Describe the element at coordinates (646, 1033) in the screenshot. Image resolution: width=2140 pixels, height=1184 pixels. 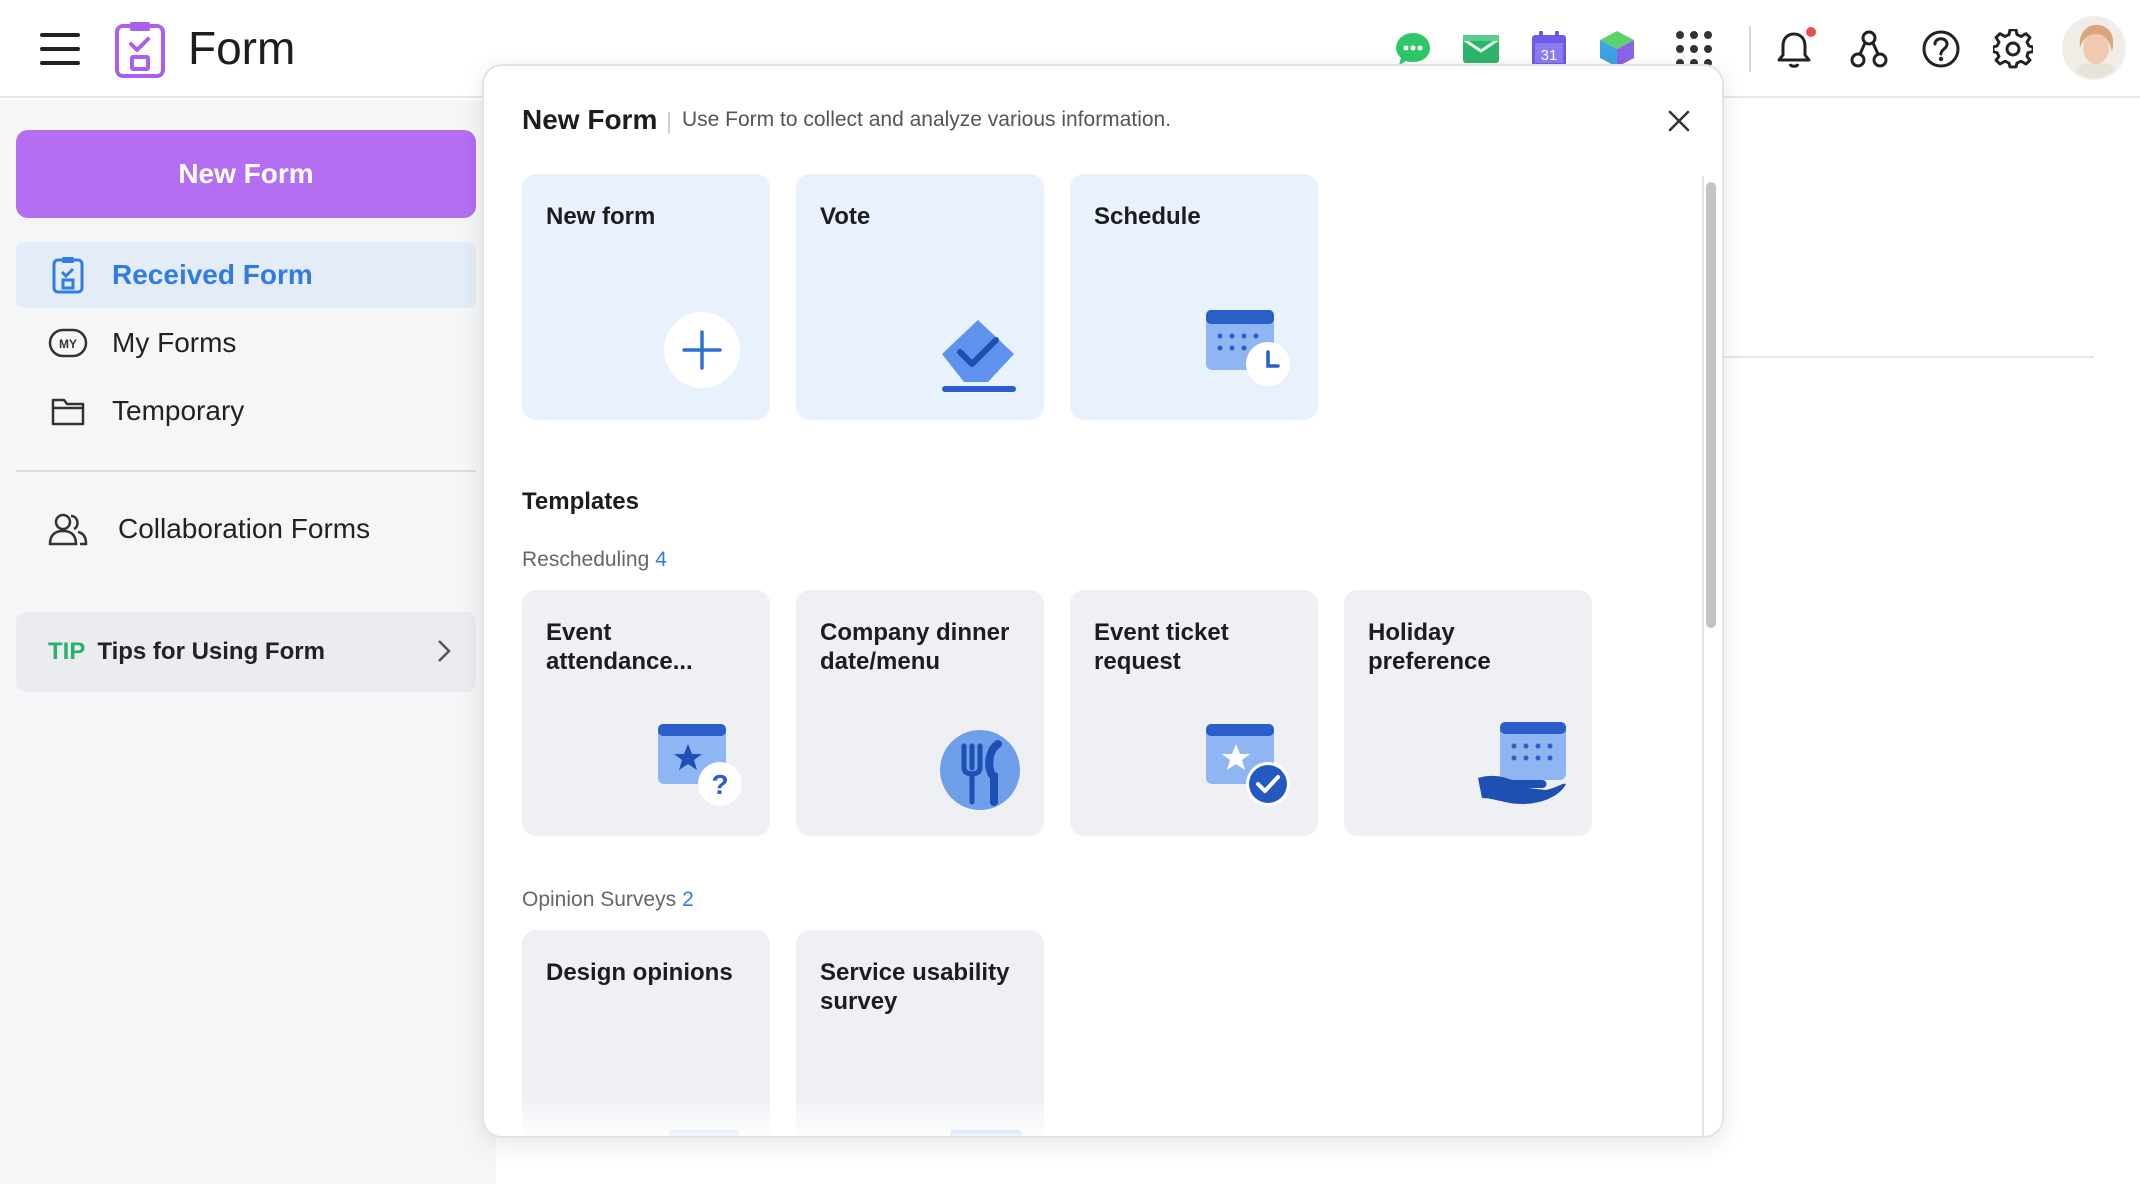
I see `template-card-design-opinions: Design opinions` at that location.